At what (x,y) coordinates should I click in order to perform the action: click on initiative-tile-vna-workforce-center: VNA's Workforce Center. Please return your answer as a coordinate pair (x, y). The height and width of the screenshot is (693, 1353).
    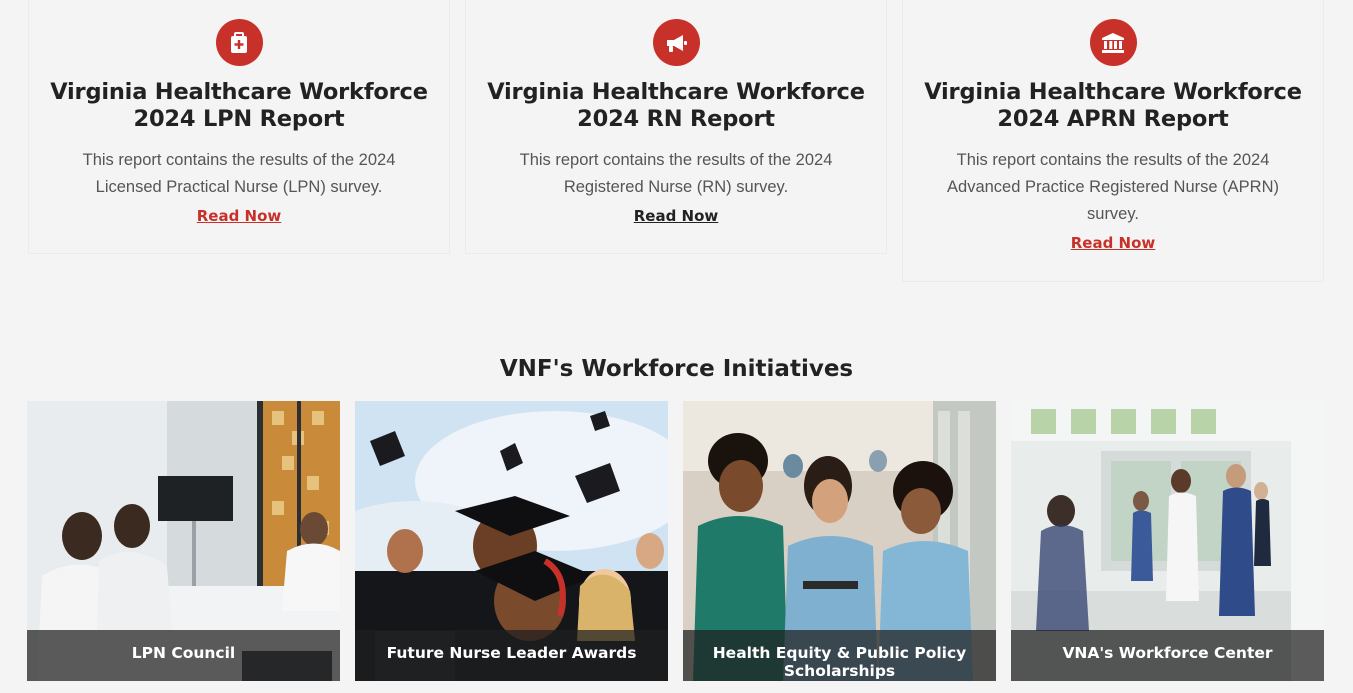
    Looking at the image, I should click on (1167, 541).